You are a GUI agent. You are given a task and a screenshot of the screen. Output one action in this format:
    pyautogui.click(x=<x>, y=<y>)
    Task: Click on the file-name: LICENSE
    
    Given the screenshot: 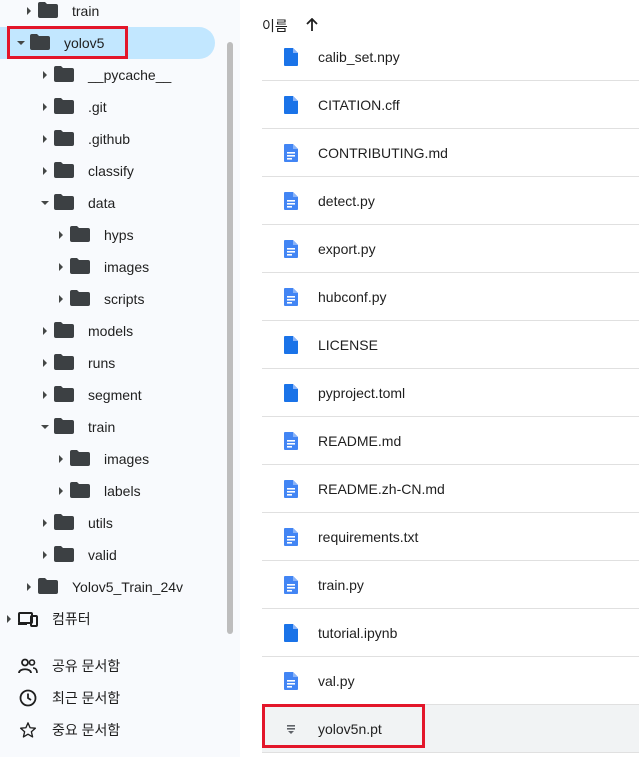 What is the action you would take?
    pyautogui.click(x=348, y=344)
    